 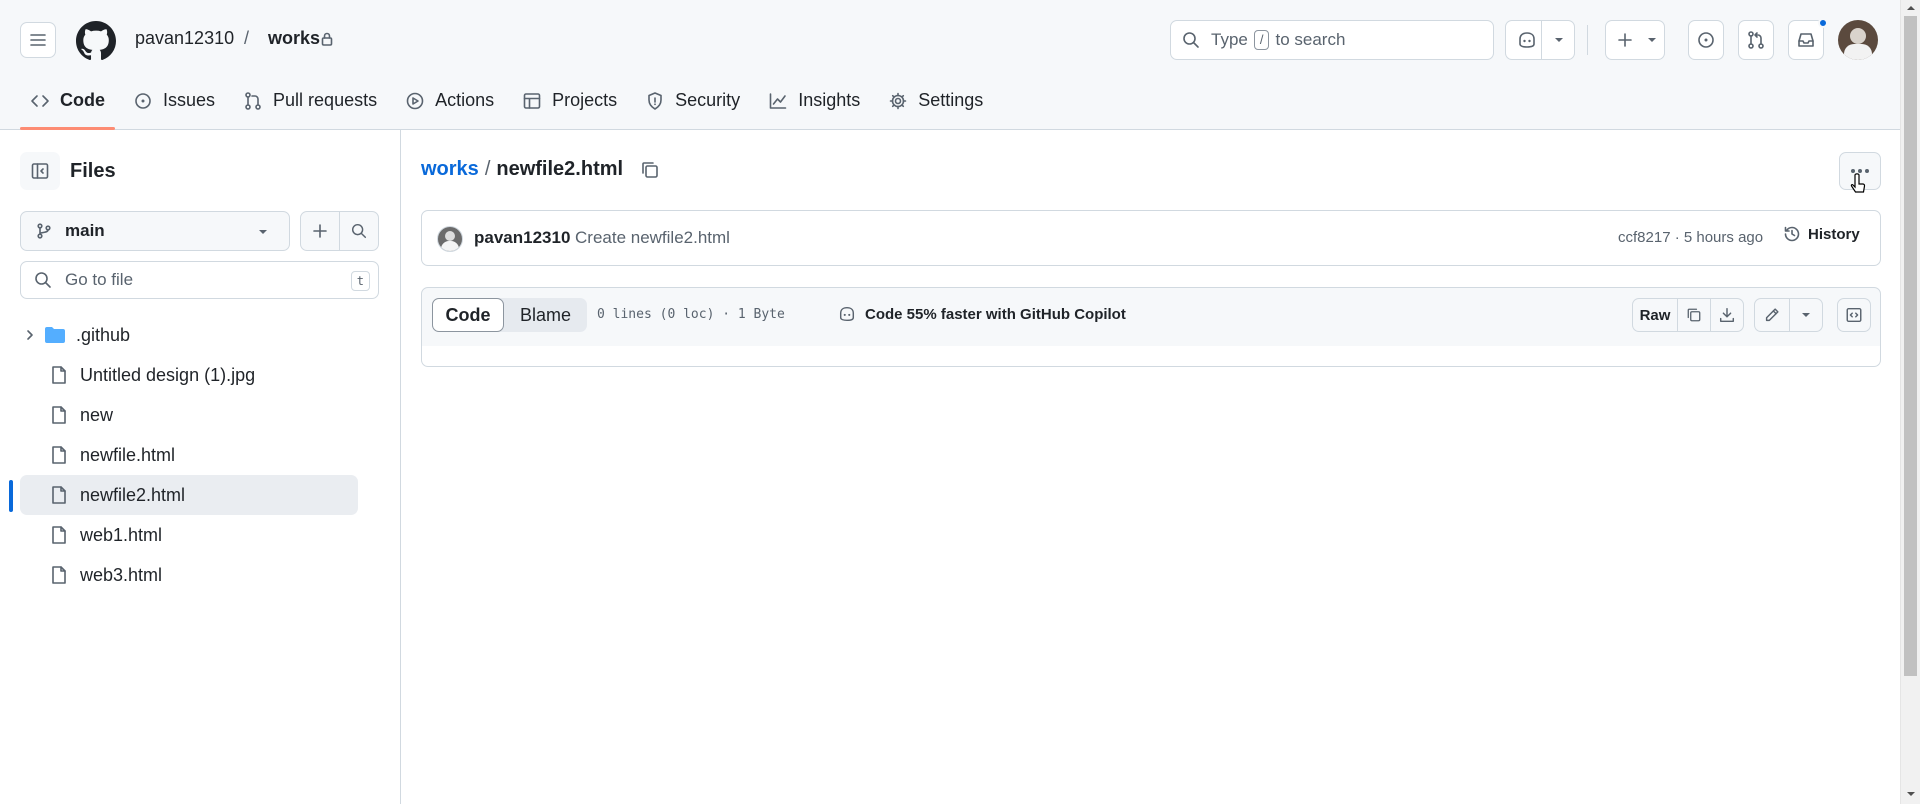 I want to click on blame-view-tab: Blame, so click(x=545, y=315).